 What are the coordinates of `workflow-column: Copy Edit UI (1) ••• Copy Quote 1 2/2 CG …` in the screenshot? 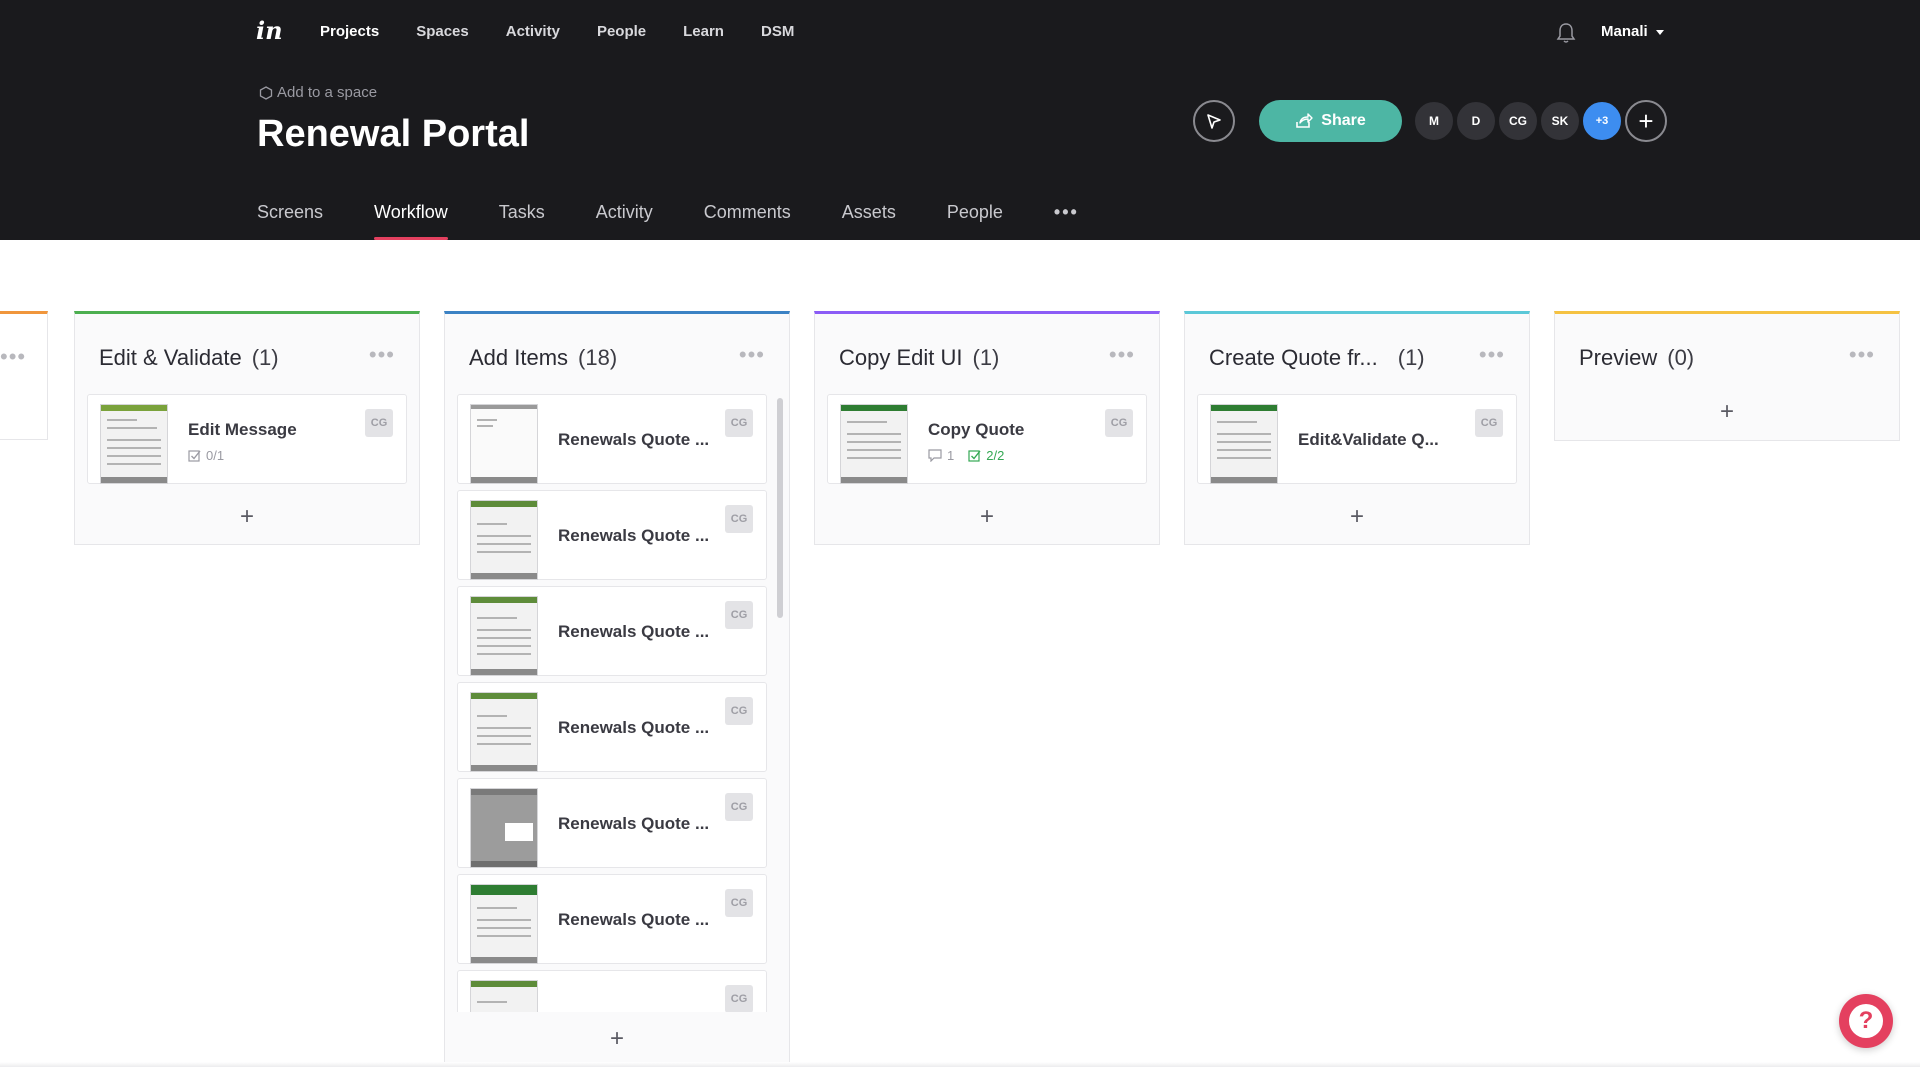 It's located at (987, 428).